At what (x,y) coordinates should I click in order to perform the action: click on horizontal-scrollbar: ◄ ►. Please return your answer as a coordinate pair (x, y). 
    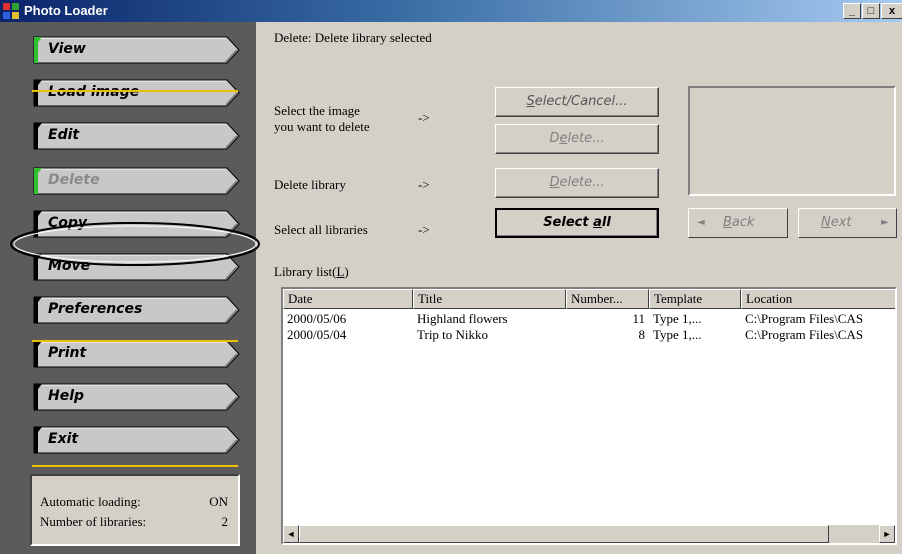
    Looking at the image, I should click on (589, 534).